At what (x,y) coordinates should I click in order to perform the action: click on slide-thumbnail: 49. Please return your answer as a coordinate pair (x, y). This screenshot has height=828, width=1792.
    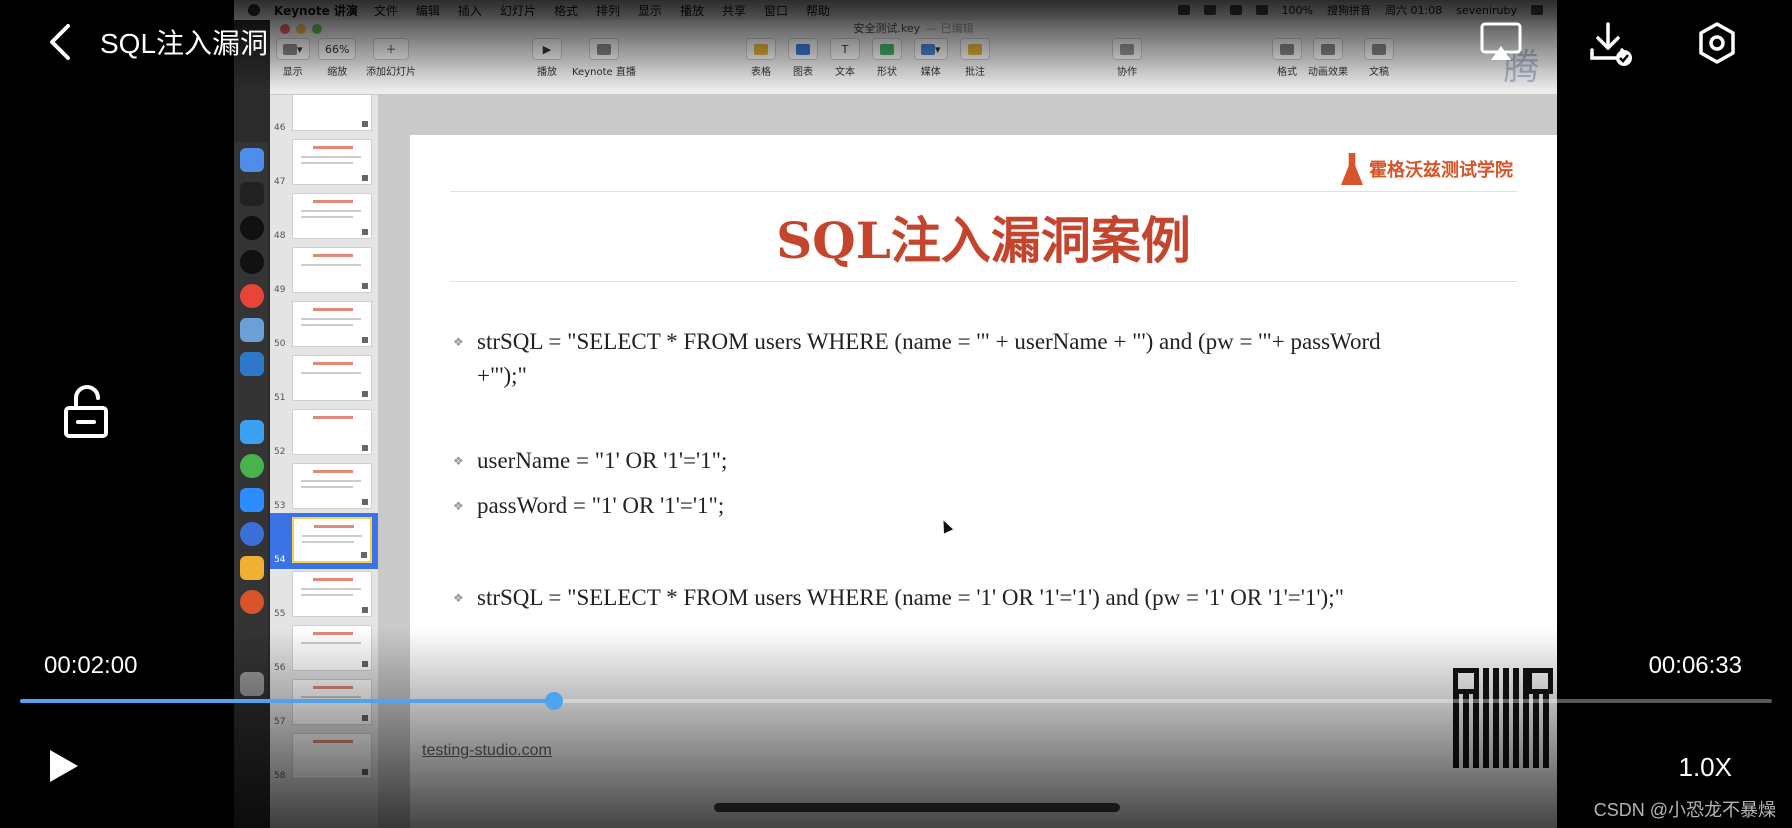
    Looking at the image, I should click on (324, 271).